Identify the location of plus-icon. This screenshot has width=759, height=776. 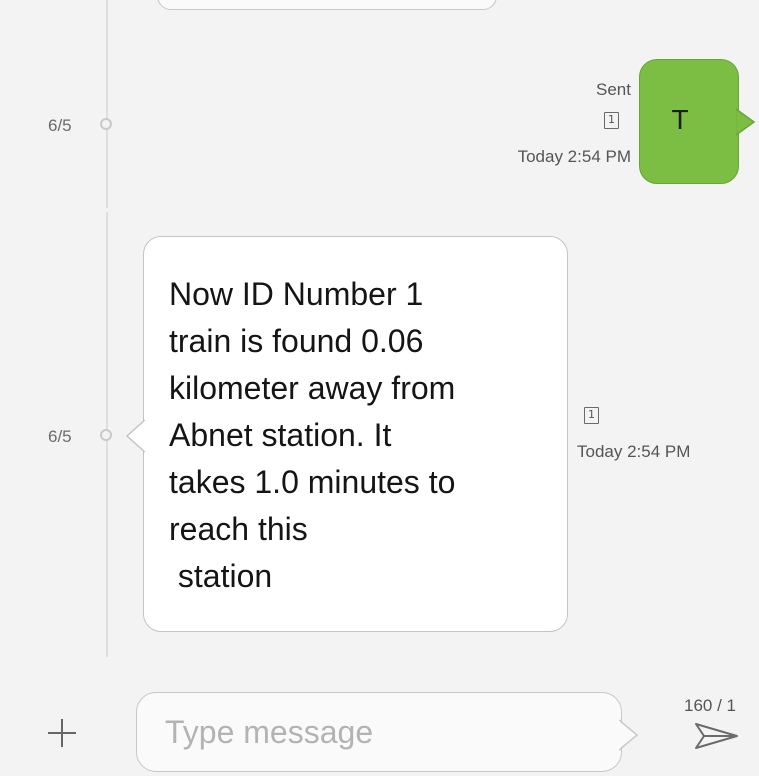
(62, 733).